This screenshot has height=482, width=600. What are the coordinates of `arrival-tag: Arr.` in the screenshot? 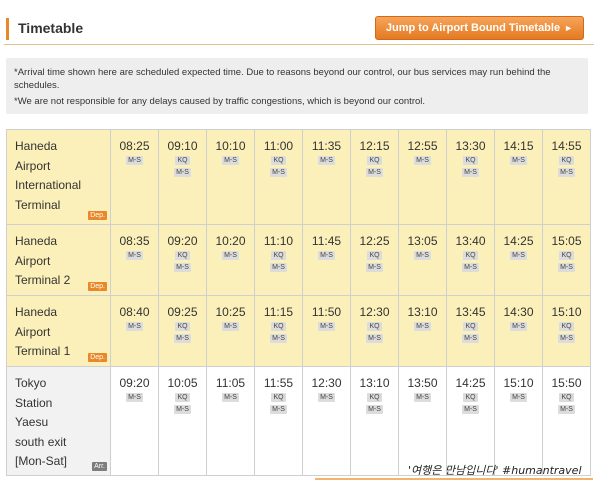 It's located at (99, 466).